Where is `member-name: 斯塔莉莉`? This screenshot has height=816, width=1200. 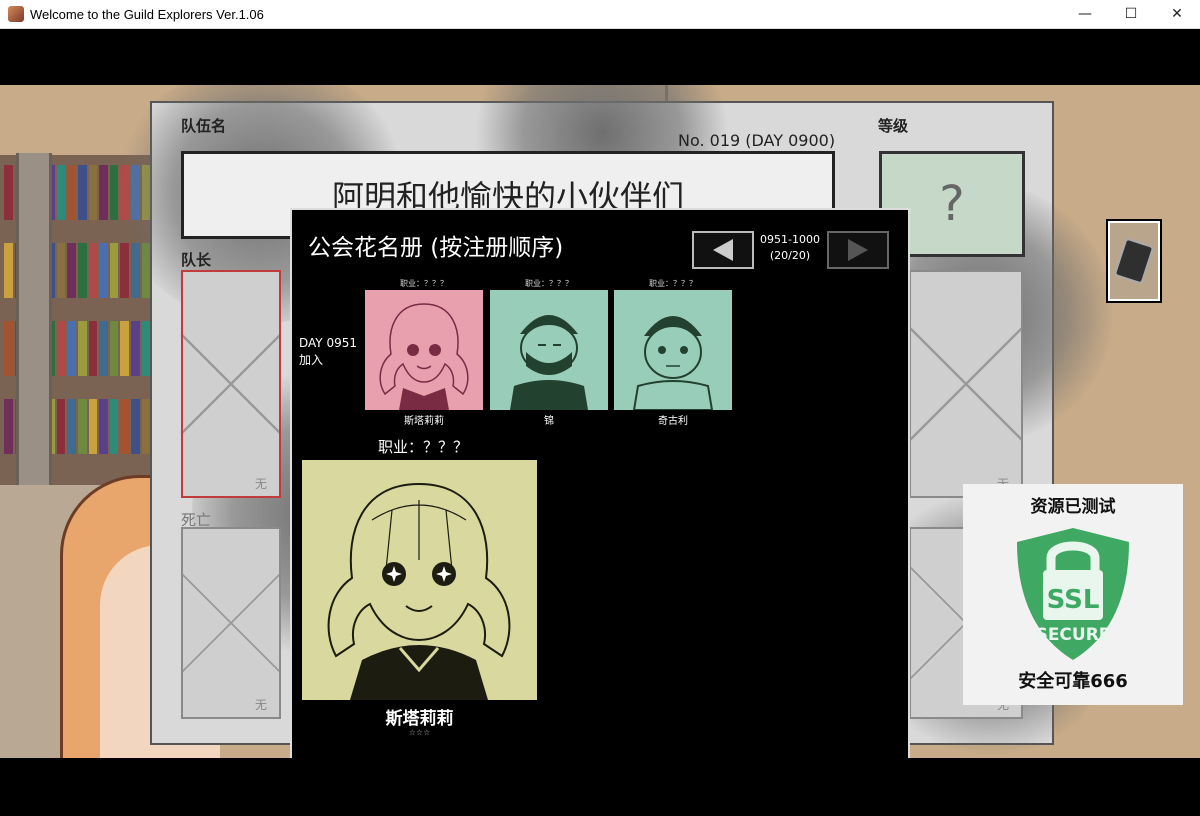 member-name: 斯塔莉莉 is located at coordinates (424, 421).